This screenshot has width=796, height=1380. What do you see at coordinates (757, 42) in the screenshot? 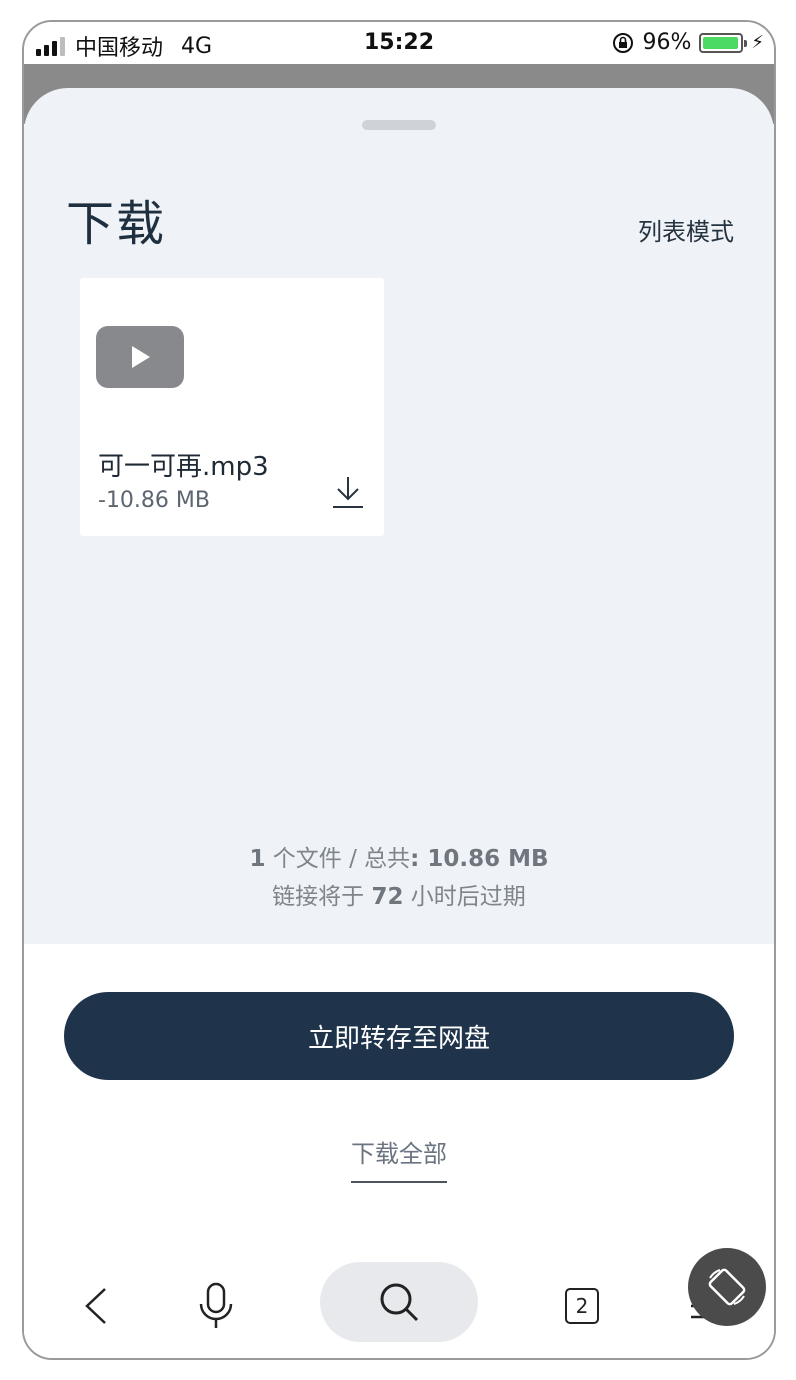
I see `charging-icon: ⚡` at bounding box center [757, 42].